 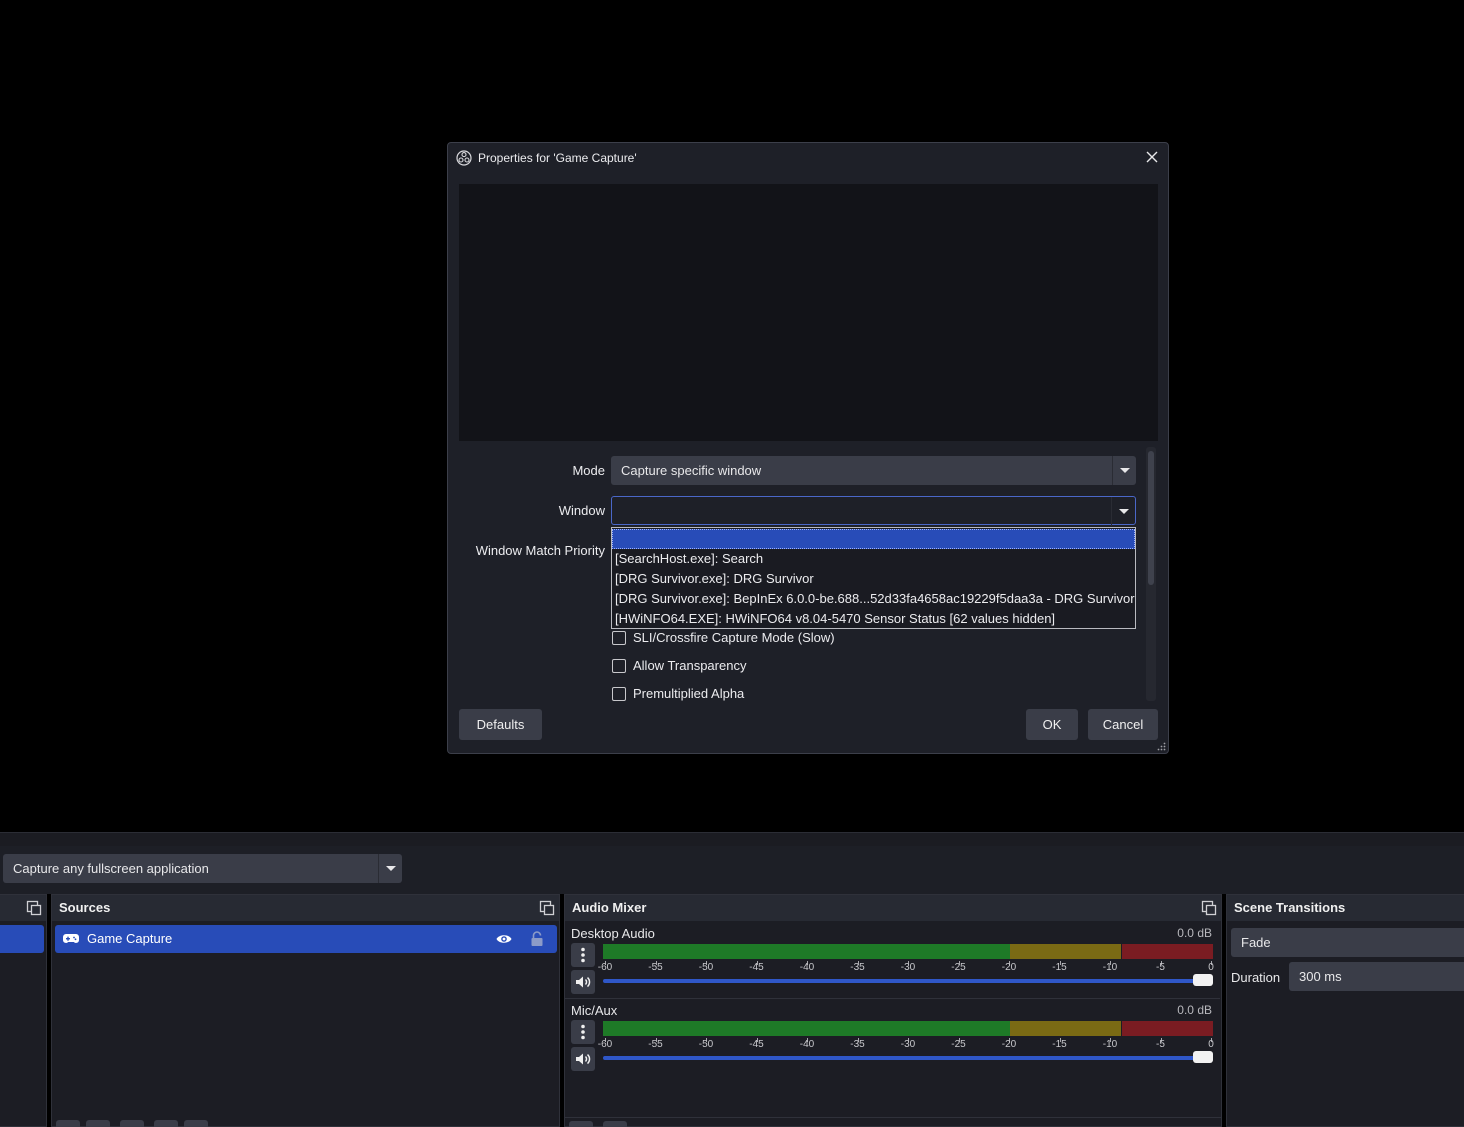 What do you see at coordinates (1152, 157) in the screenshot?
I see `close-icon` at bounding box center [1152, 157].